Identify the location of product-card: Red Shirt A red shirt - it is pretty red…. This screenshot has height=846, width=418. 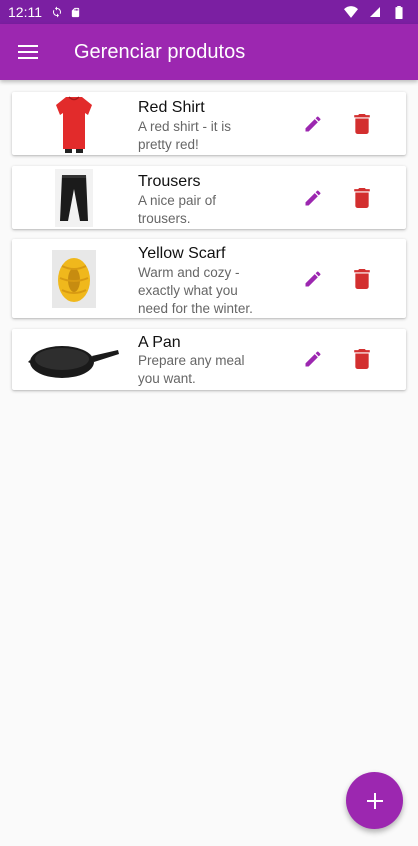
(209, 123).